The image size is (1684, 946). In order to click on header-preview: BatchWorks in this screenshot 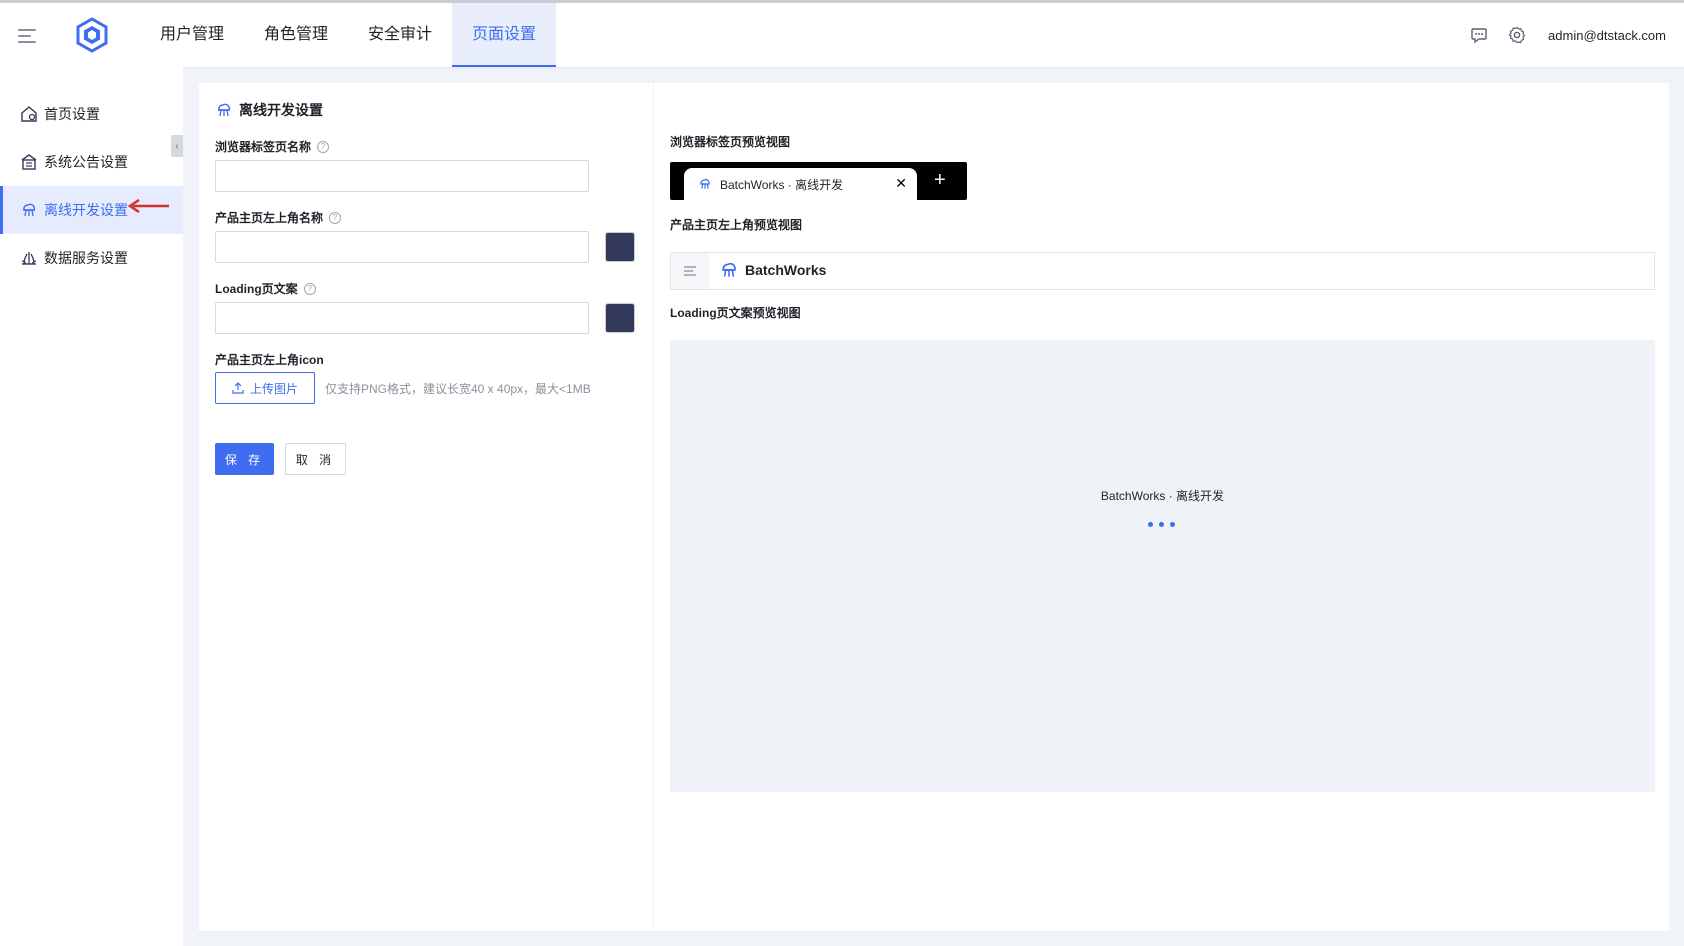, I will do `click(1162, 271)`.